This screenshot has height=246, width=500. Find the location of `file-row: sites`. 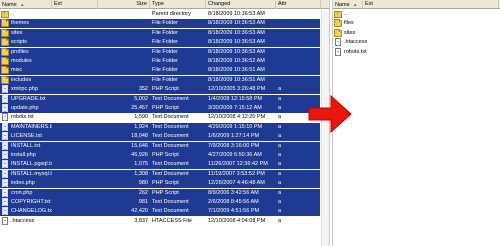

file-row: sites is located at coordinates (416, 33).